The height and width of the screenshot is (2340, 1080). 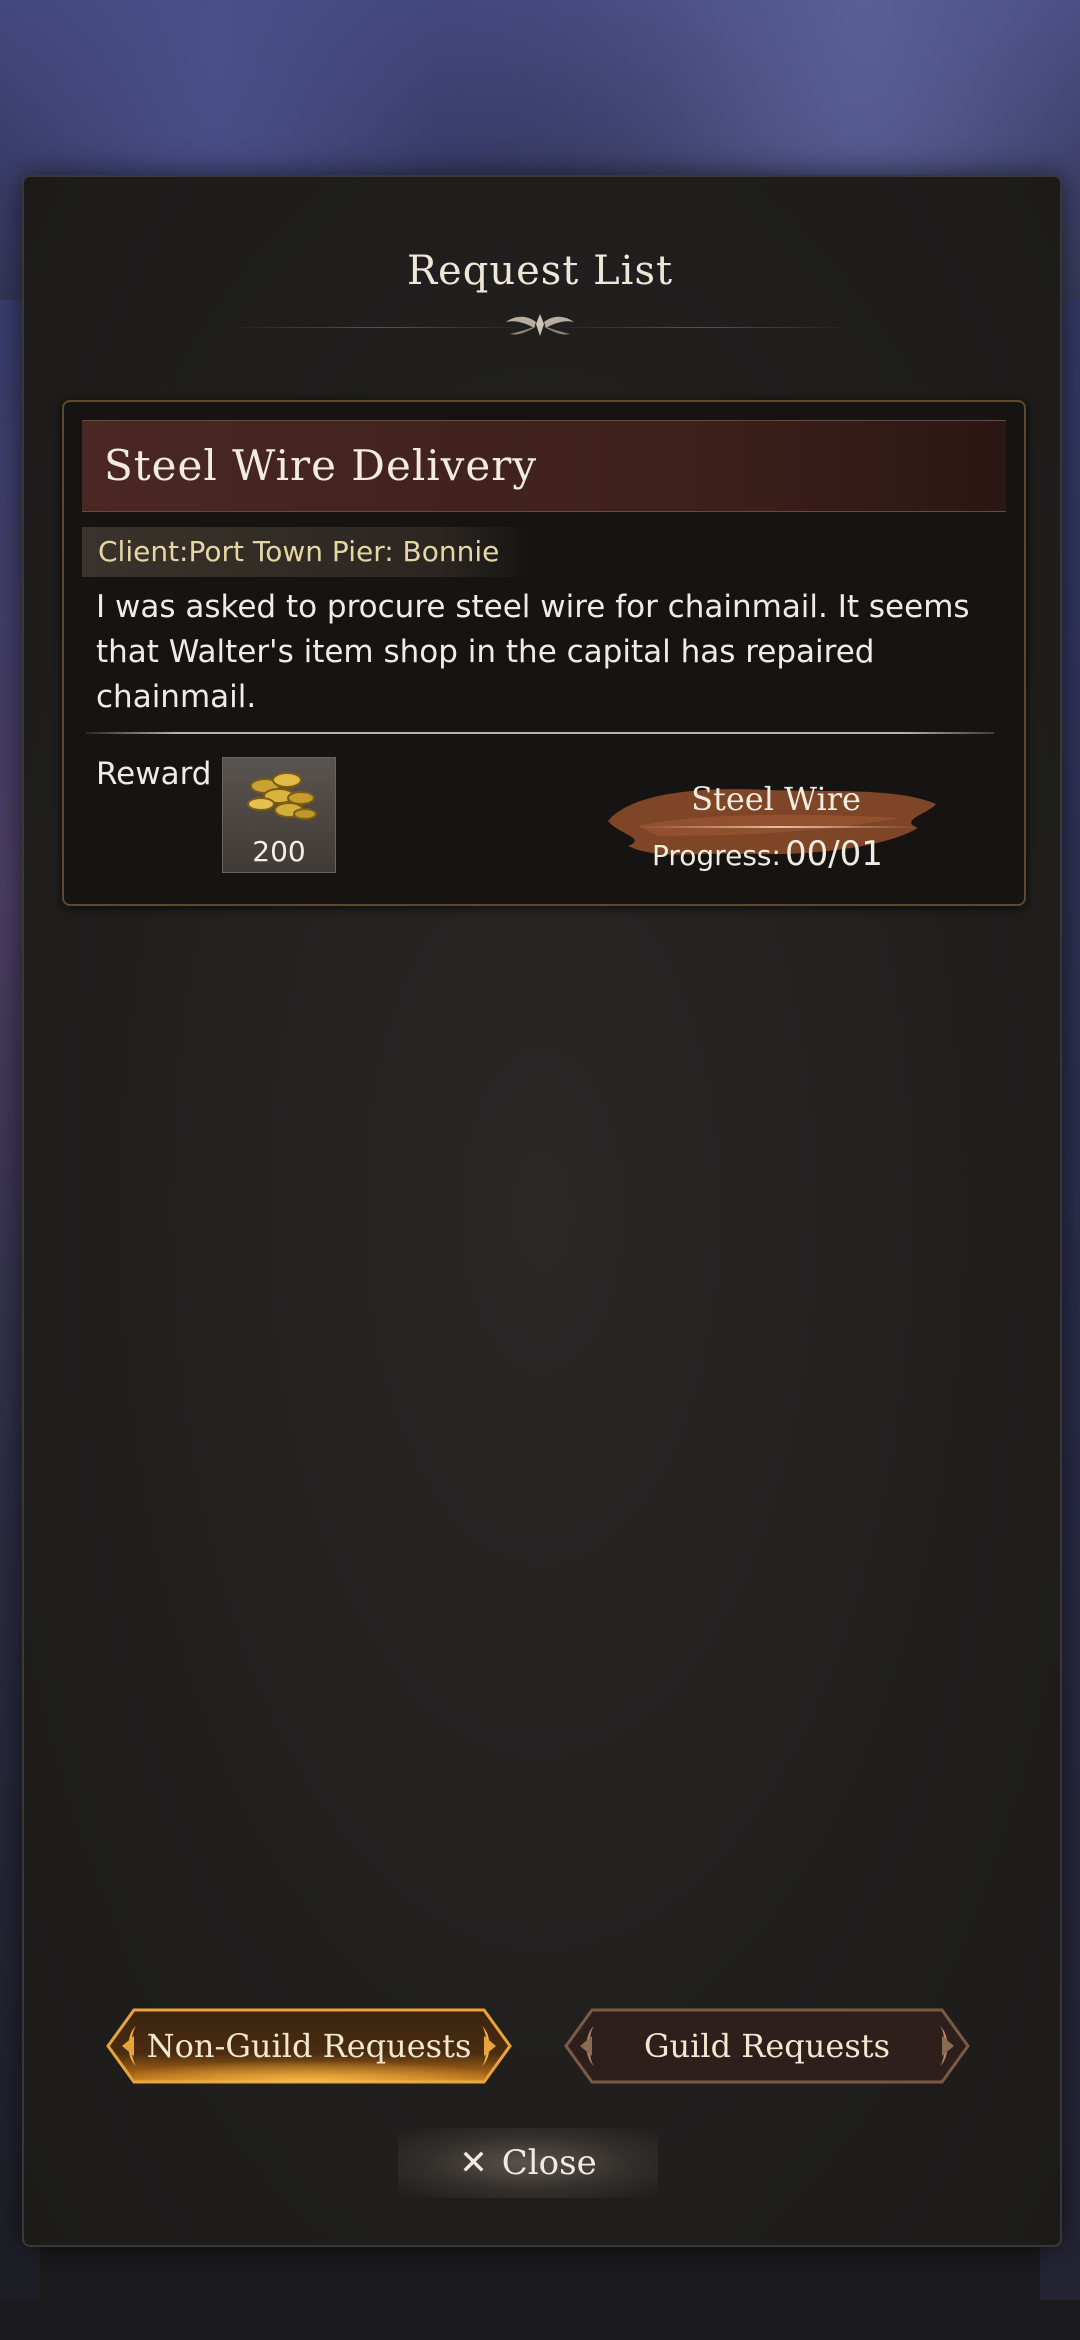 What do you see at coordinates (549, 2163) in the screenshot?
I see `close-label: Close` at bounding box center [549, 2163].